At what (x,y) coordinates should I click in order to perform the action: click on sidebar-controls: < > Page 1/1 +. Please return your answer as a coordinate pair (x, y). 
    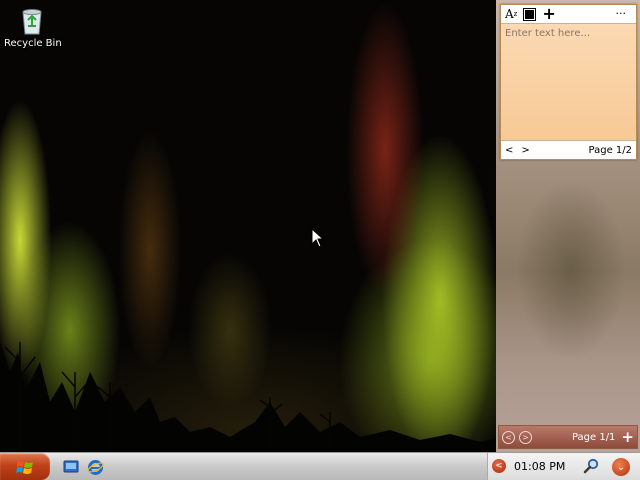
    Looking at the image, I should click on (568, 437).